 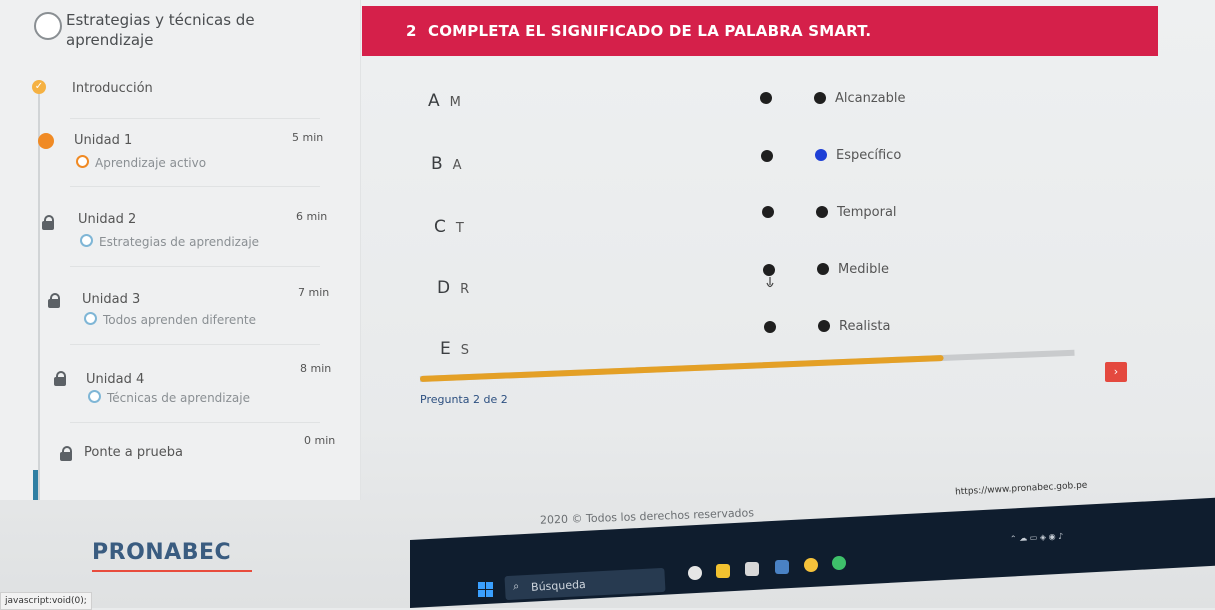 I want to click on match-left-dot-c, so click(x=768, y=212).